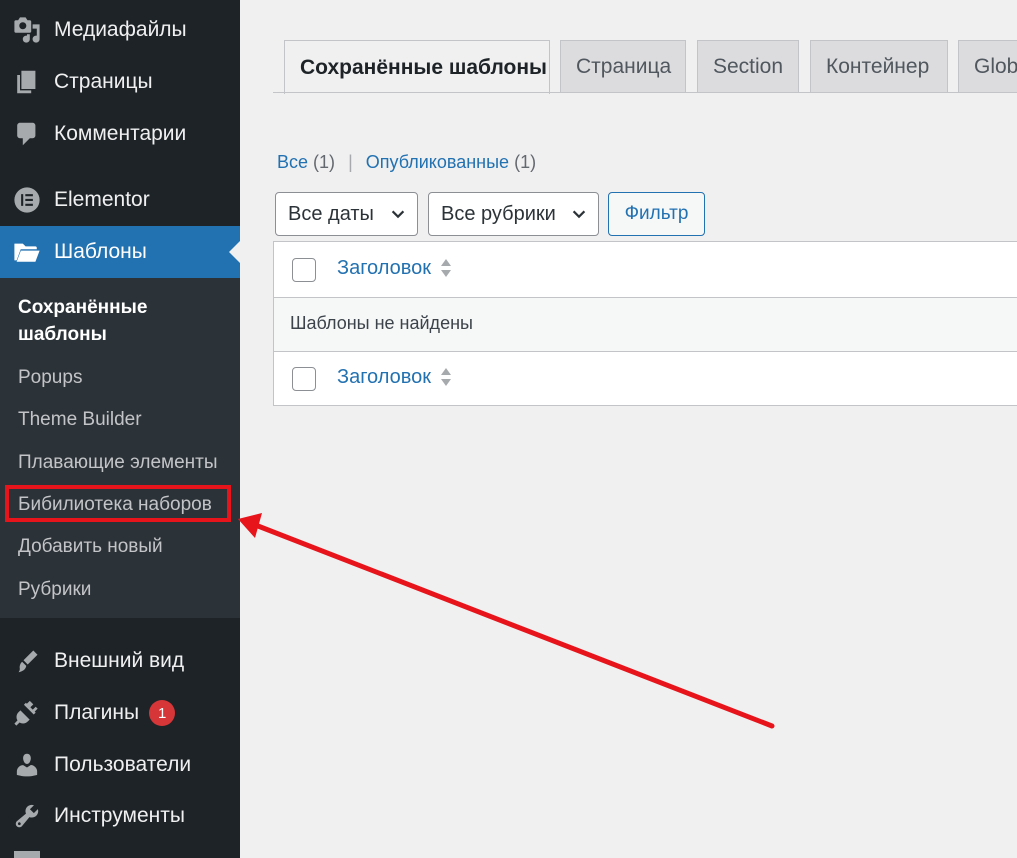  Describe the element at coordinates (384, 267) in the screenshot. I see `column-title-label: Заголовок` at that location.